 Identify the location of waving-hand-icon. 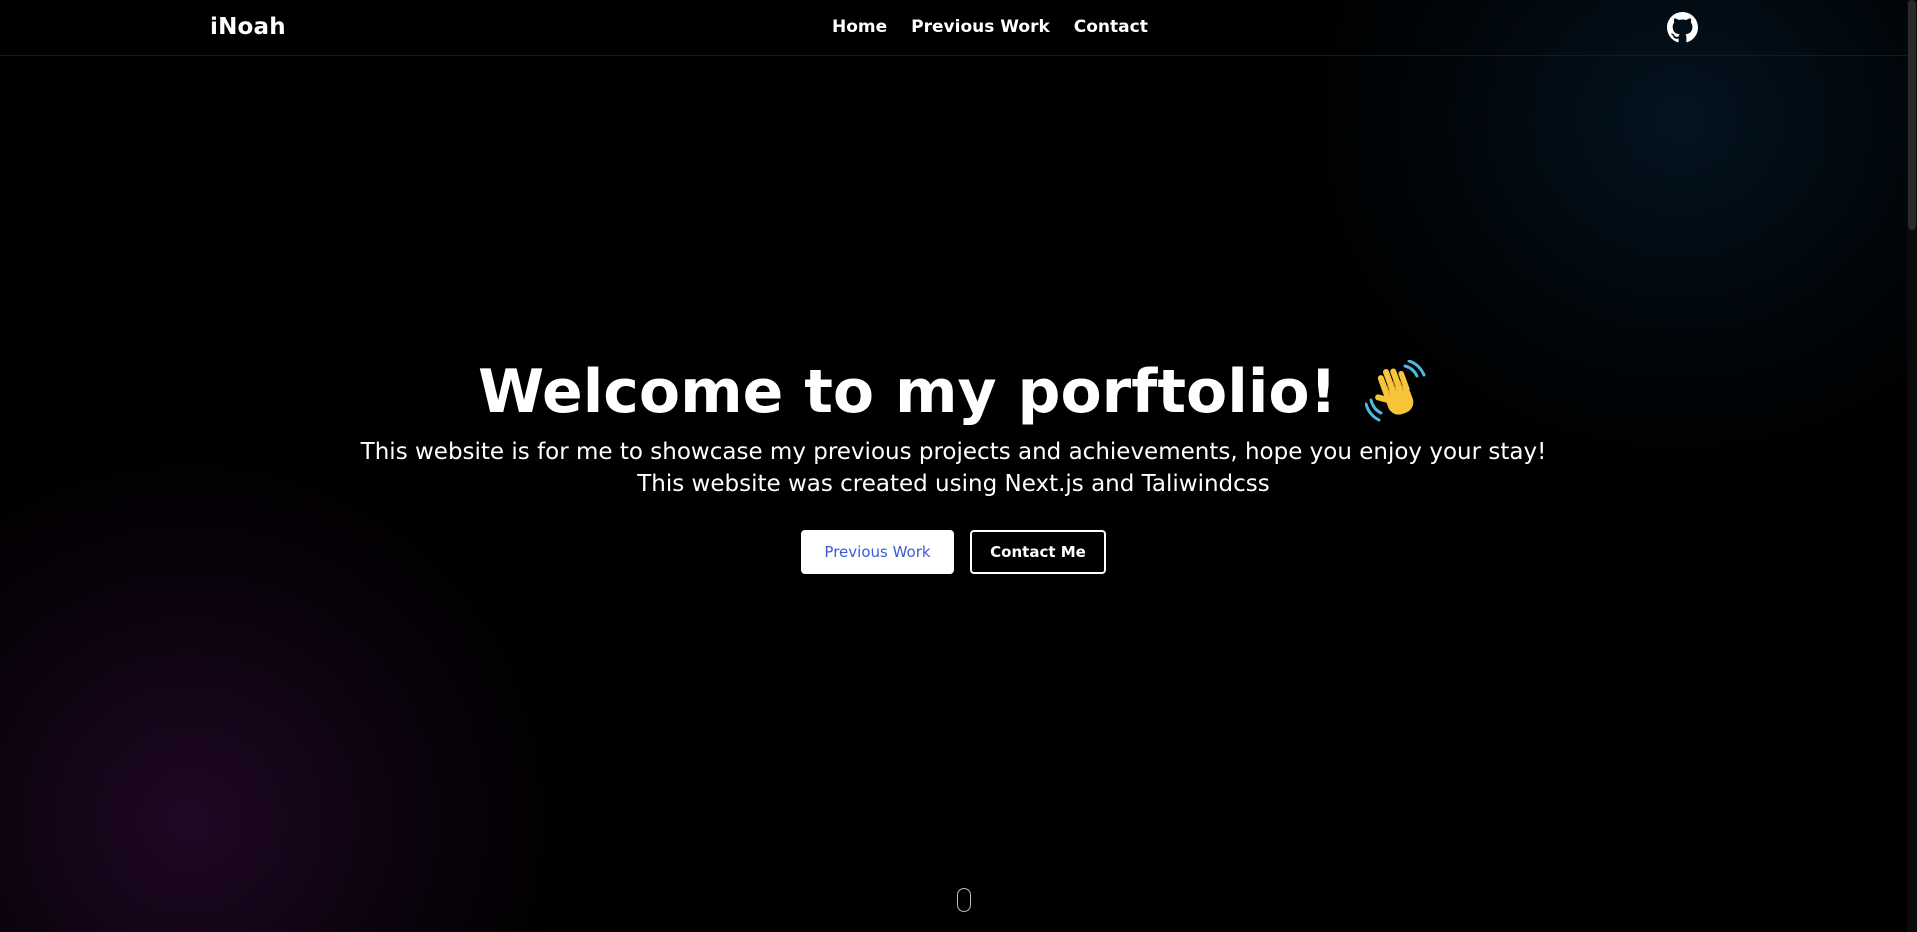
(1396, 391).